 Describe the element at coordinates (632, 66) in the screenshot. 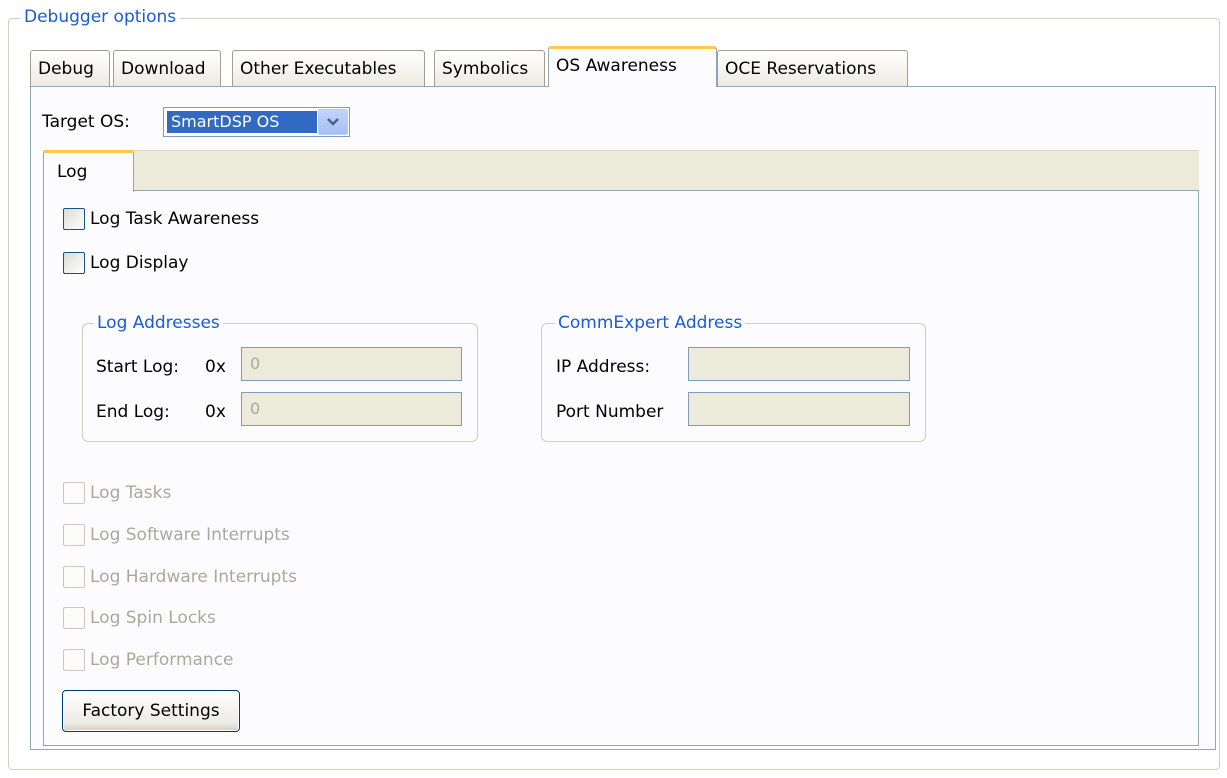

I see `tab-os-awareness: OS Awareness` at that location.